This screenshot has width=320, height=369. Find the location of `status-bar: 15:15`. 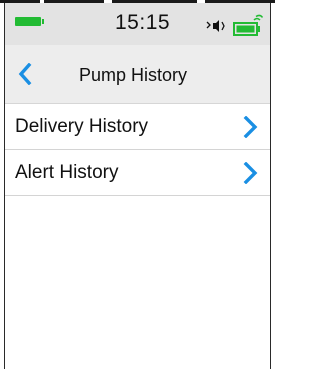

status-bar: 15:15 is located at coordinates (137, 24).